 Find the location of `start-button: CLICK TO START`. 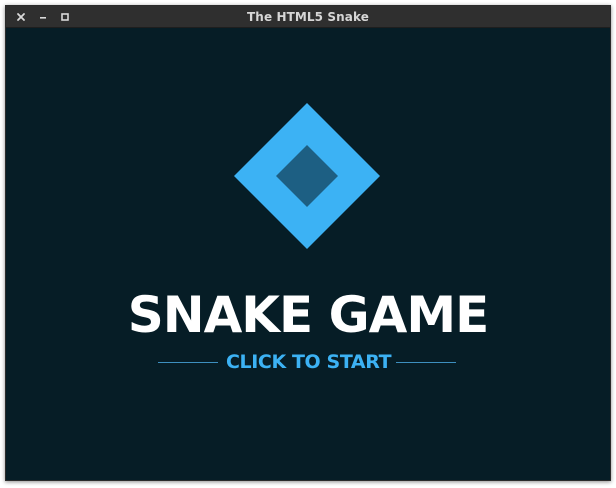

start-button: CLICK TO START is located at coordinates (309, 362).